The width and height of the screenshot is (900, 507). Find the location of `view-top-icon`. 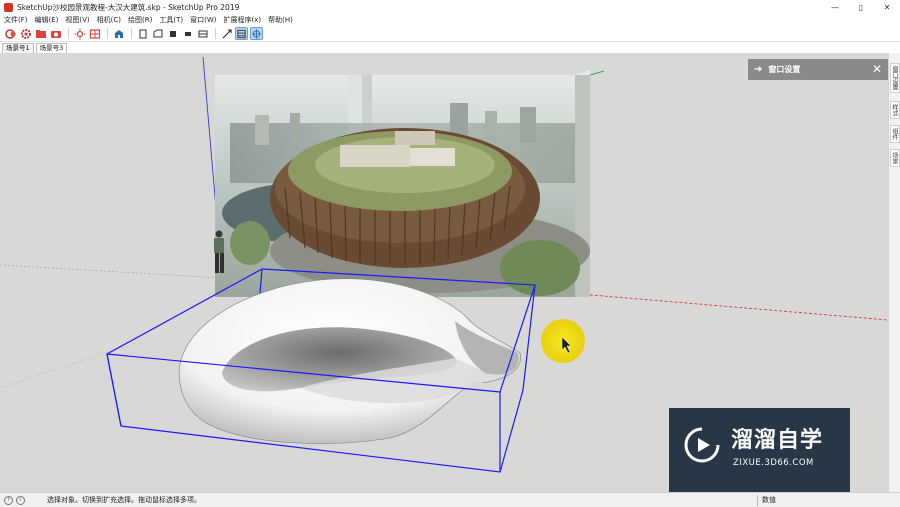

view-top-icon is located at coordinates (202, 33).